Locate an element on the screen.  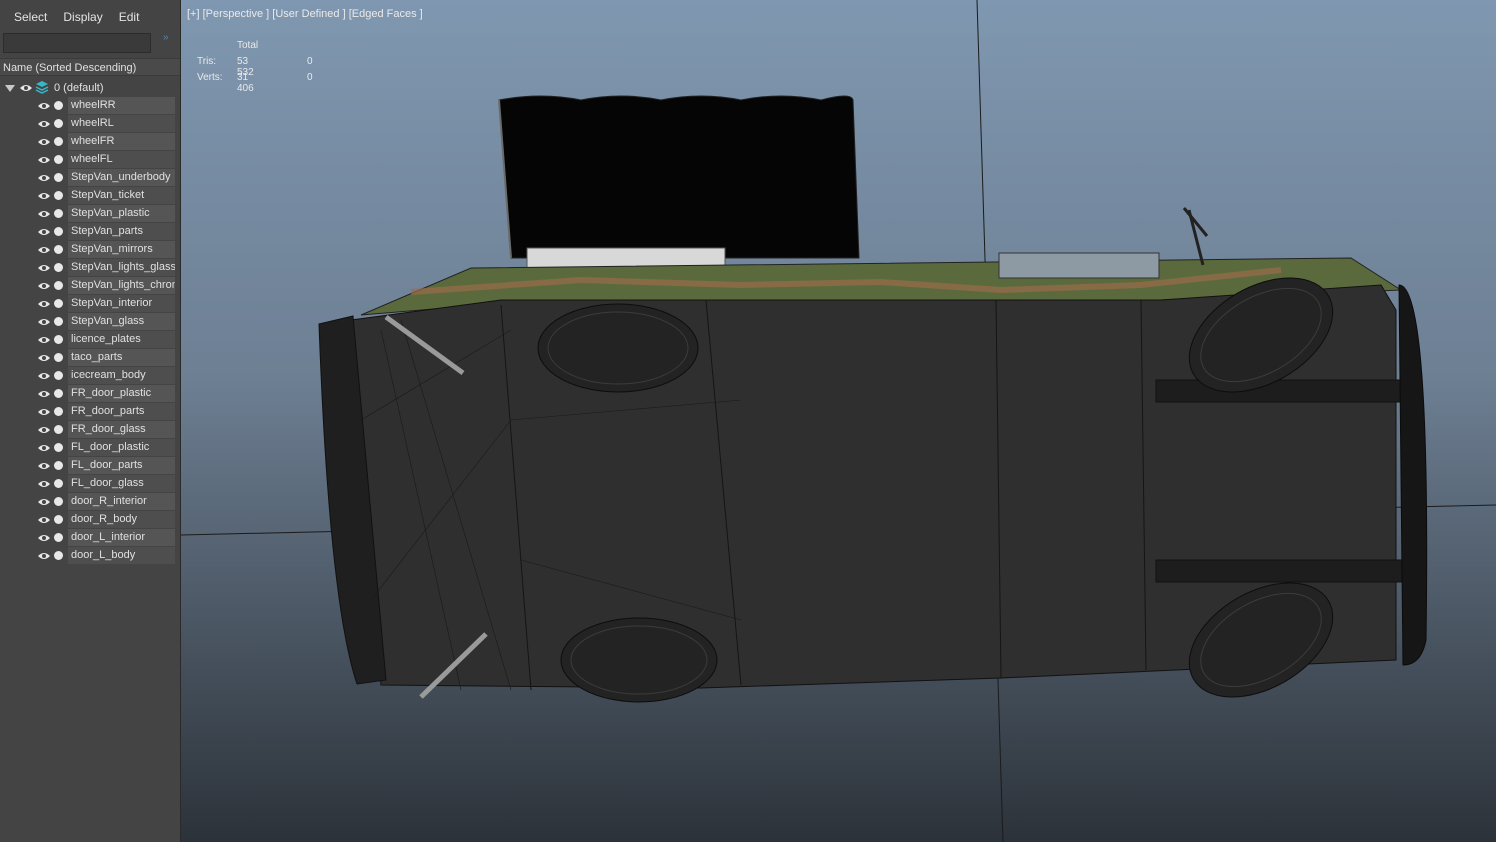
outliner-item: StepVan_plastic is located at coordinates (90, 214).